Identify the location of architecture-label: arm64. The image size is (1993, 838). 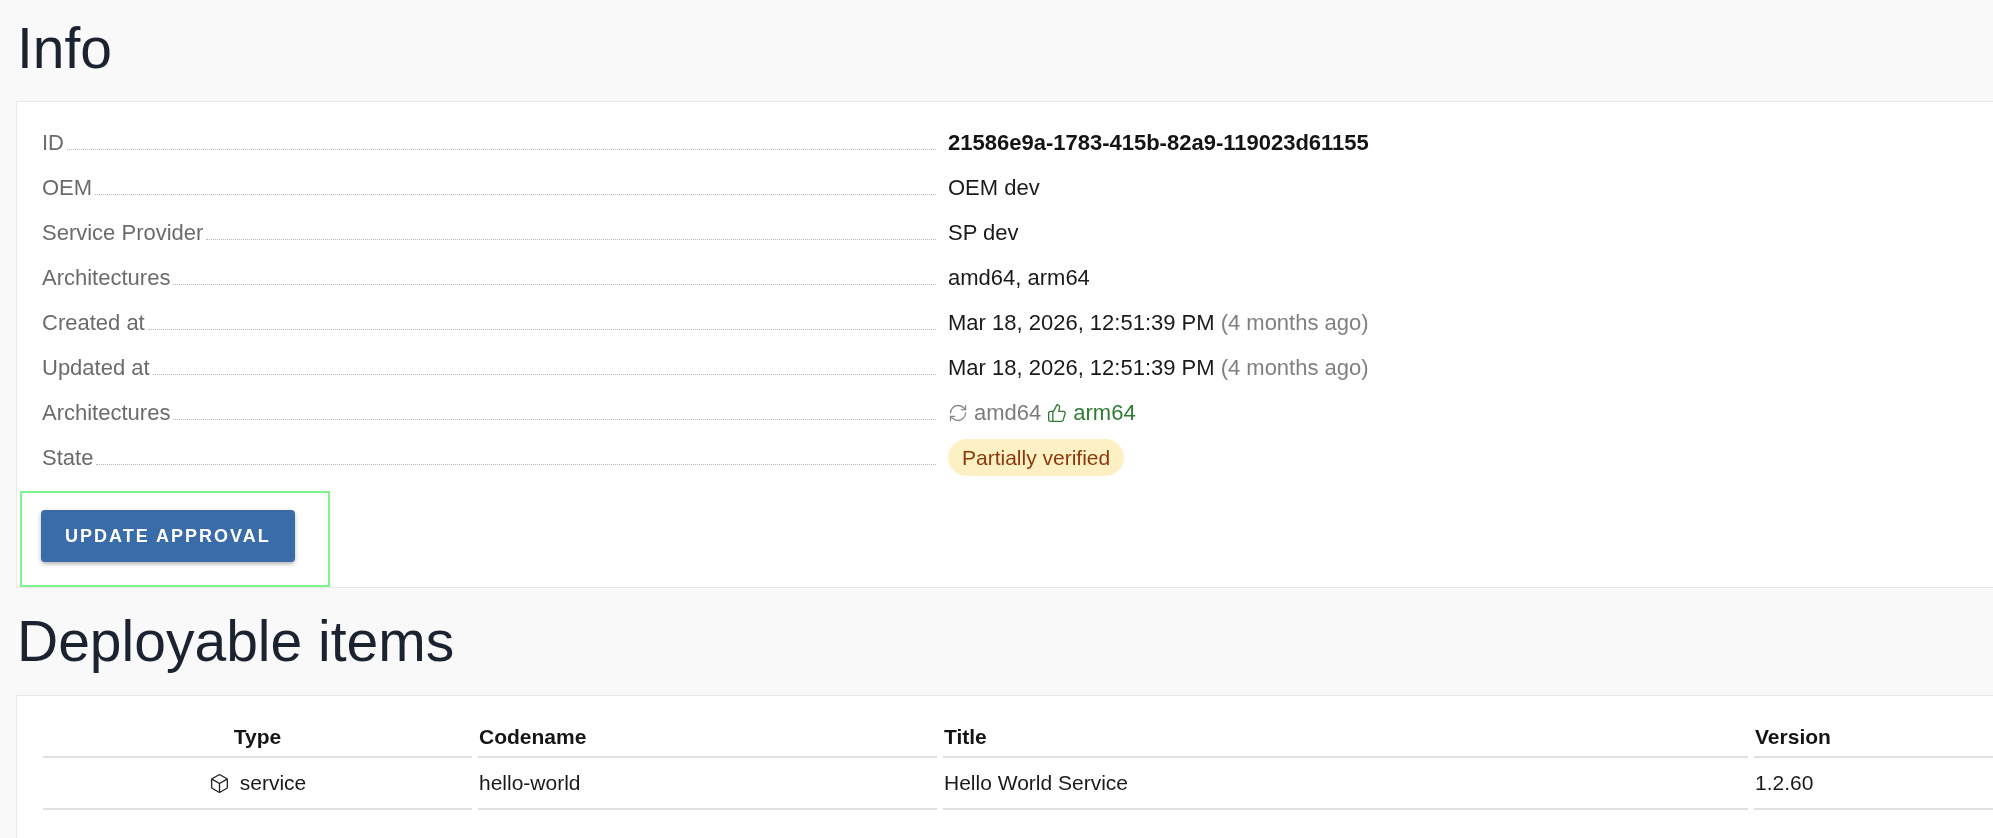
(1104, 413).